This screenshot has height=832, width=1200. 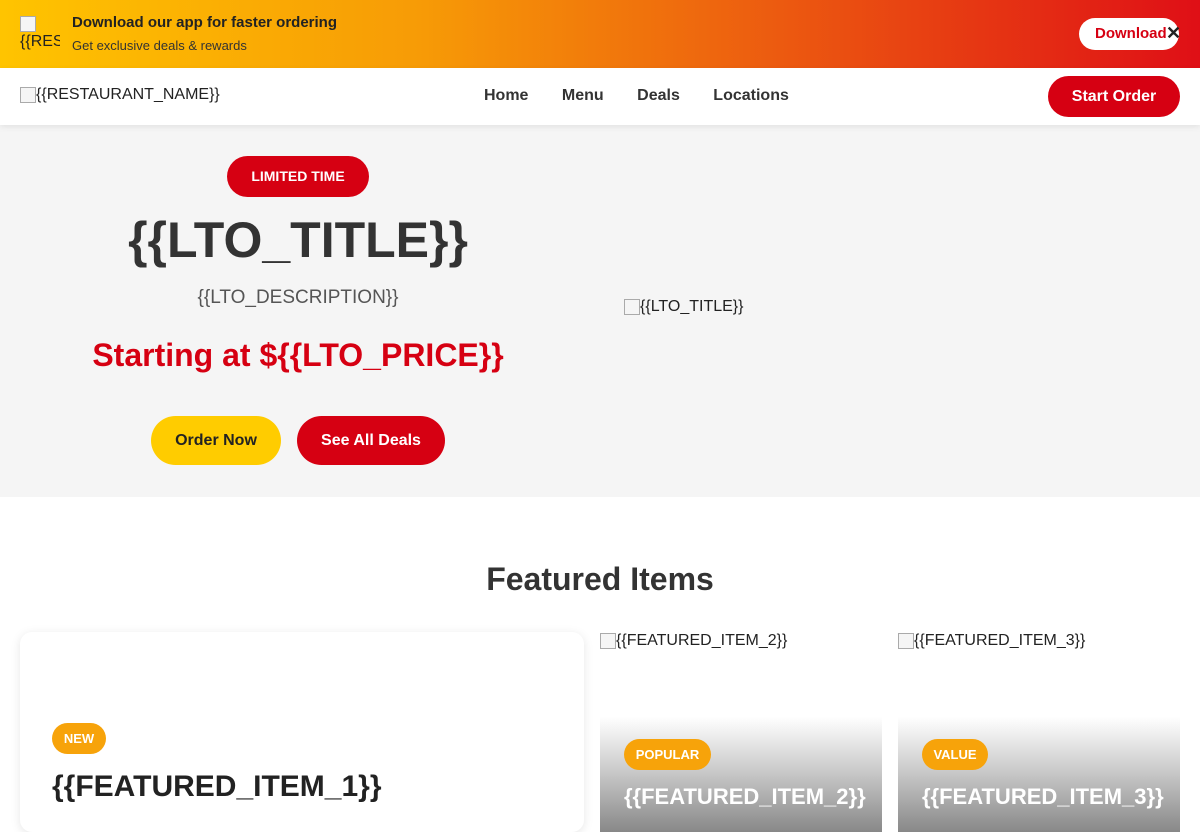 I want to click on start-order-button: Start Order, so click(x=1114, y=96).